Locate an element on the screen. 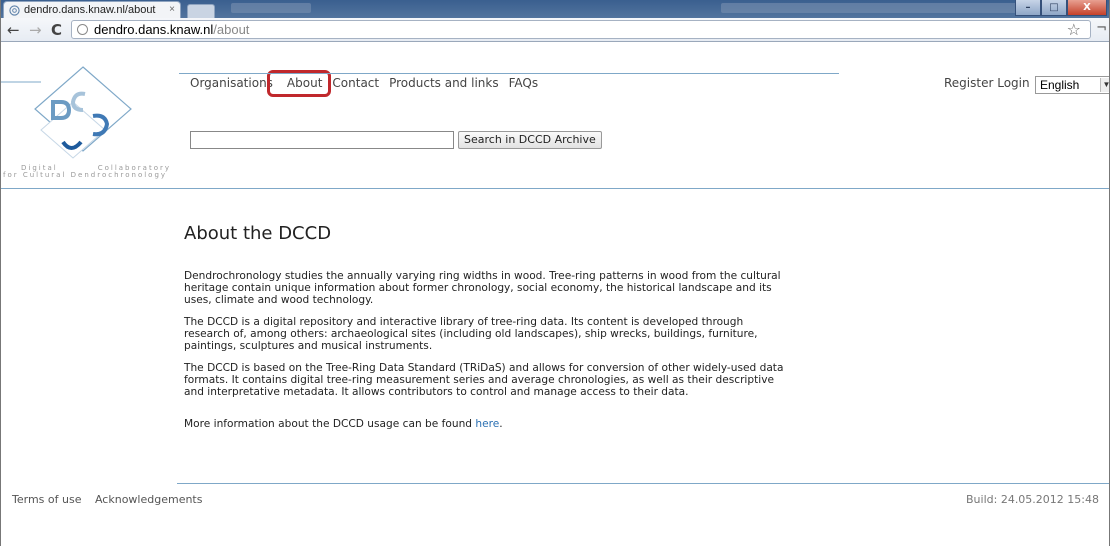 The height and width of the screenshot is (546, 1110). tab-title: dendro.dans.knaw.nl/about is located at coordinates (90, 10).